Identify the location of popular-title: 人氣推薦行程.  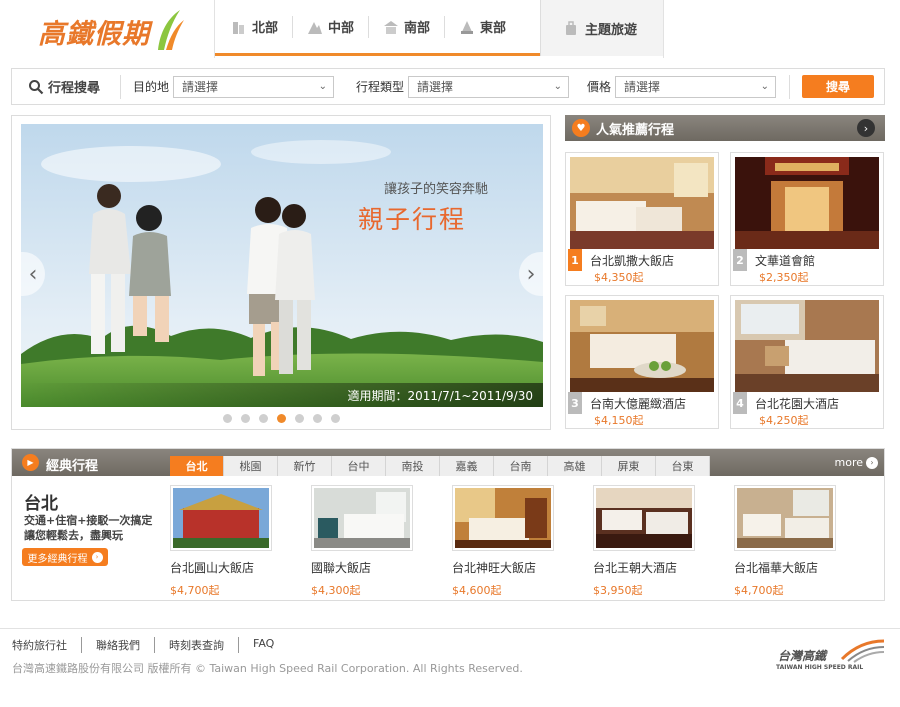
(635, 130).